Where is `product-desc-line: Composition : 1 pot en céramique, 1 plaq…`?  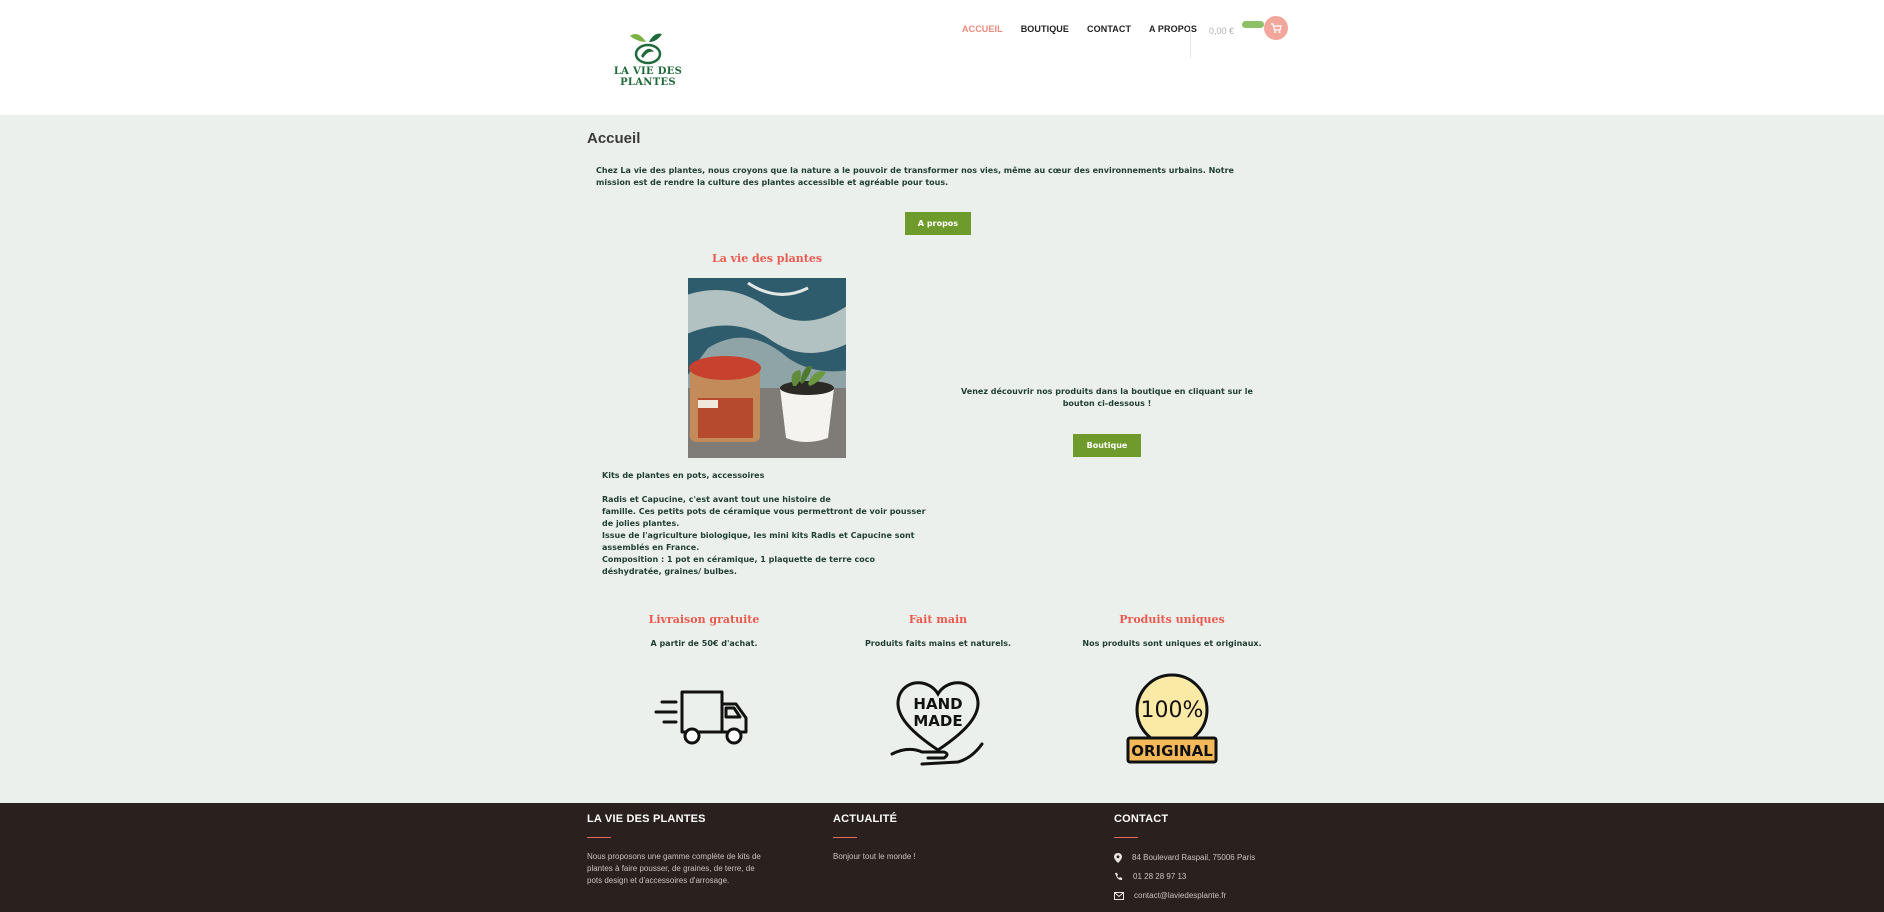
product-desc-line: Composition : 1 pot en céramique, 1 plaq… is located at coordinates (738, 565).